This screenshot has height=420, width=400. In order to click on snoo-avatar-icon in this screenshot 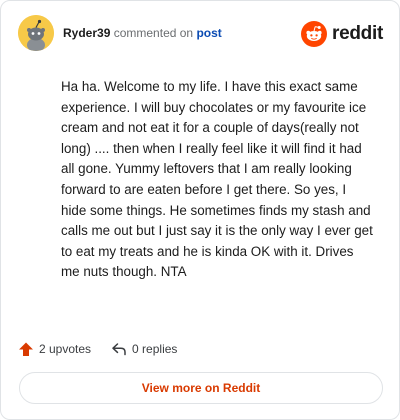, I will do `click(36, 33)`.